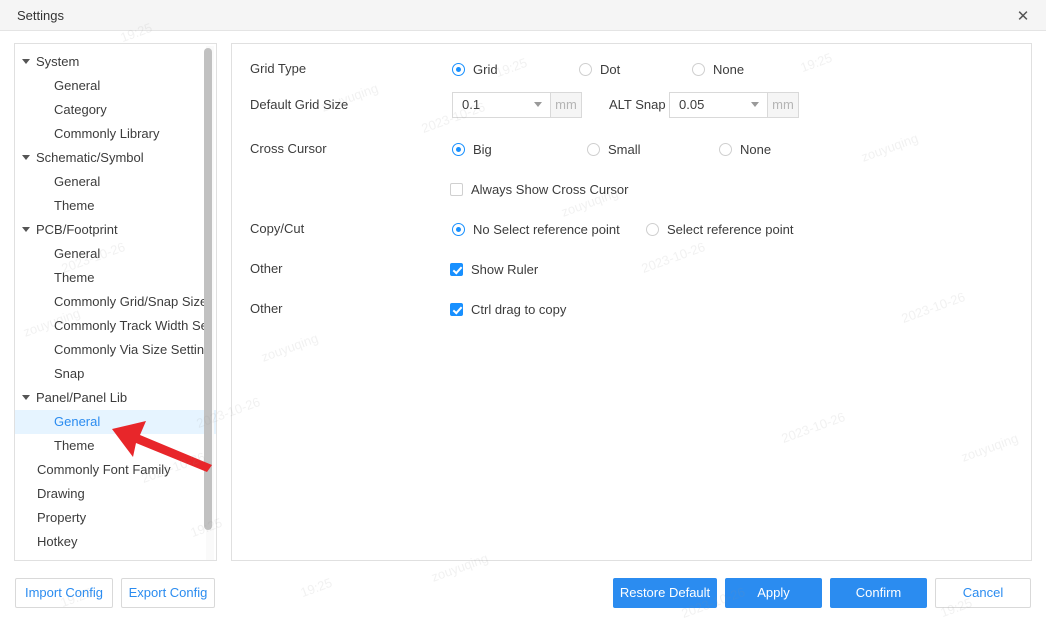 This screenshot has width=1046, height=623. Describe the element at coordinates (745, 149) in the screenshot. I see `radio-cross-cursor-none: None` at that location.